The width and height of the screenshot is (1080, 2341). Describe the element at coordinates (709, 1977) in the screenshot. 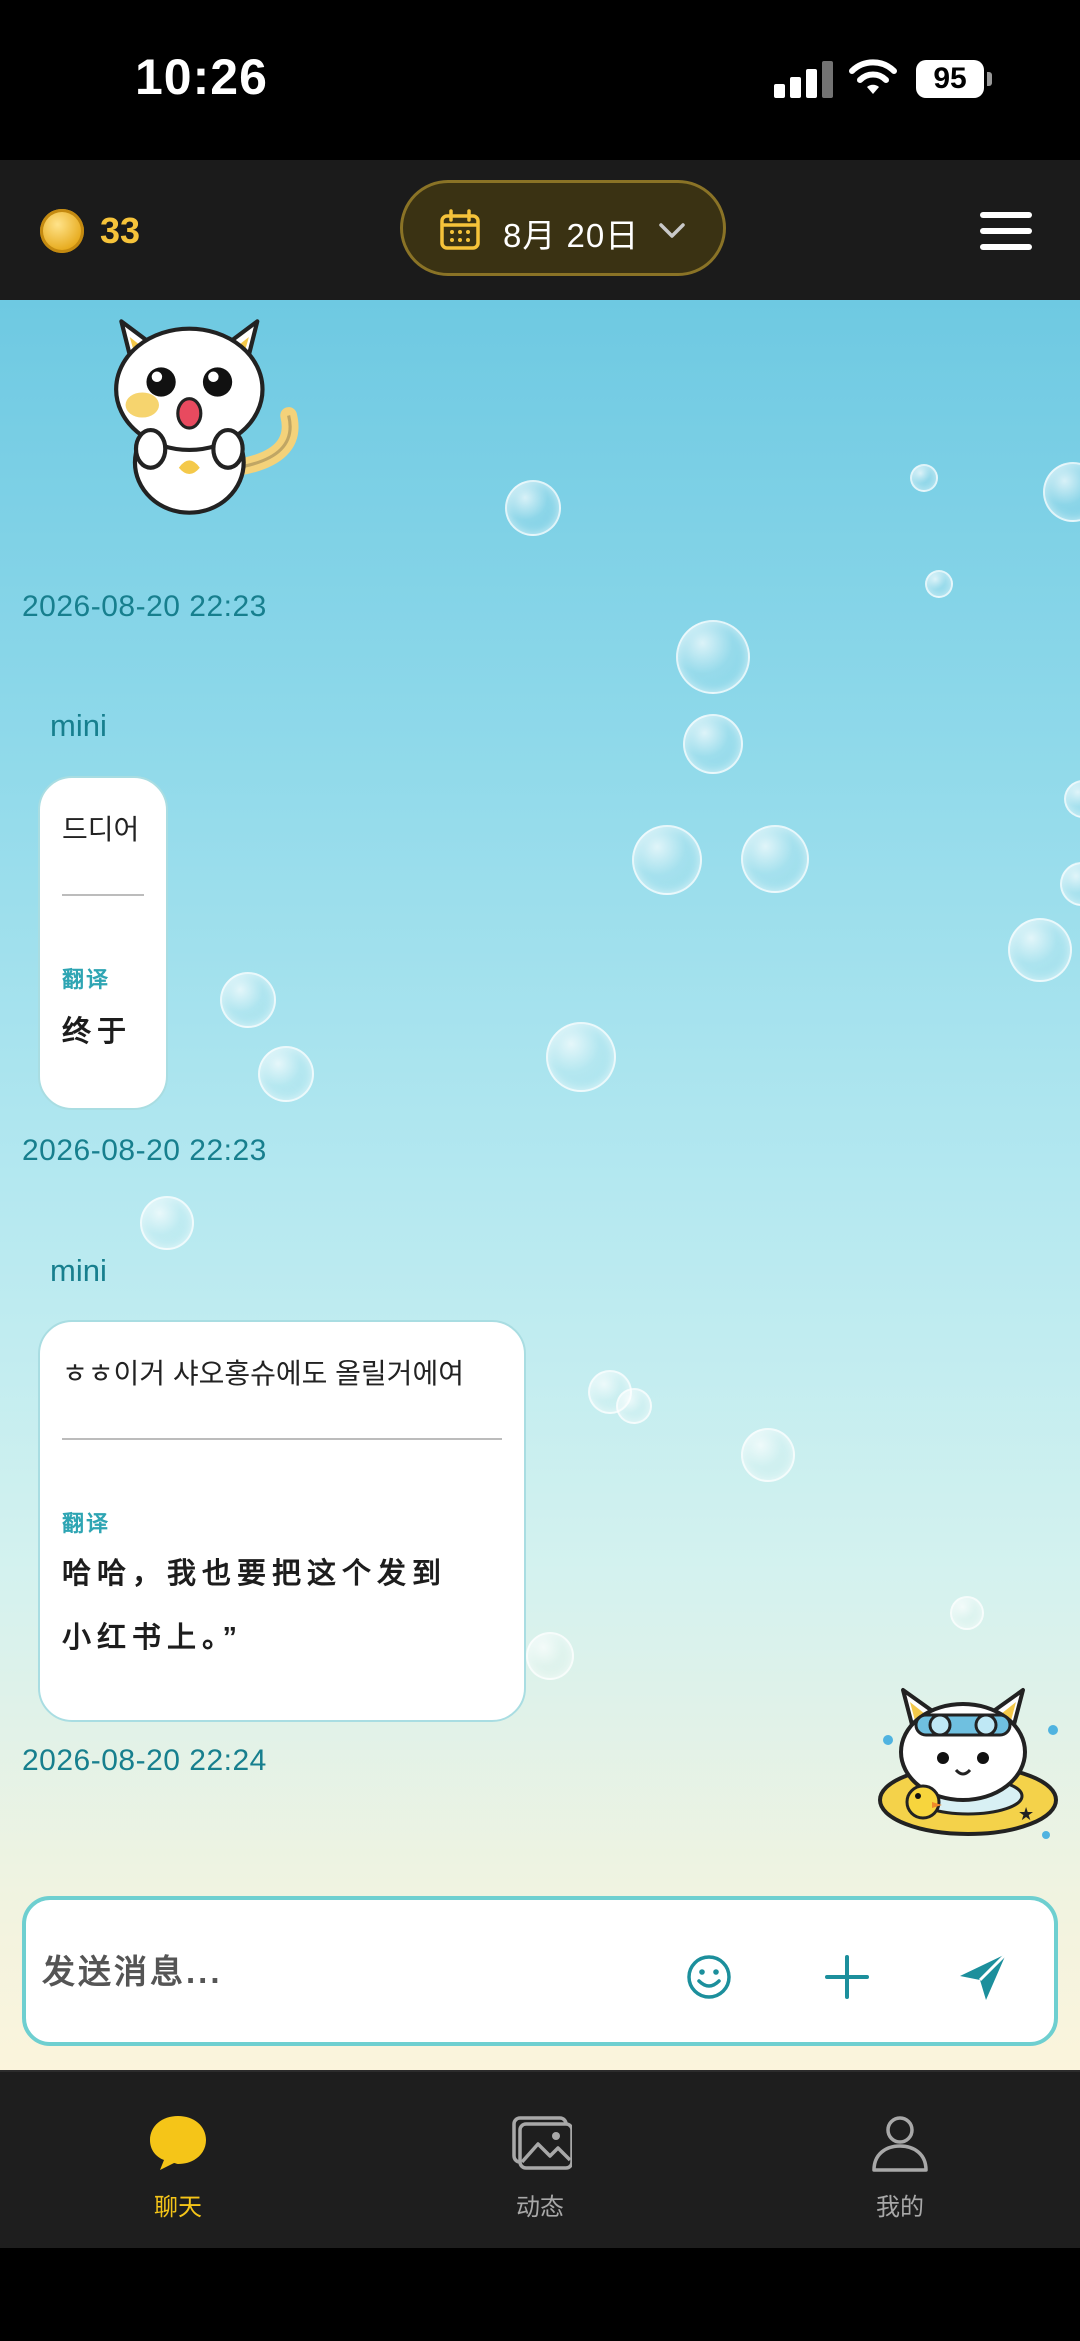

I see `smiley-icon` at that location.